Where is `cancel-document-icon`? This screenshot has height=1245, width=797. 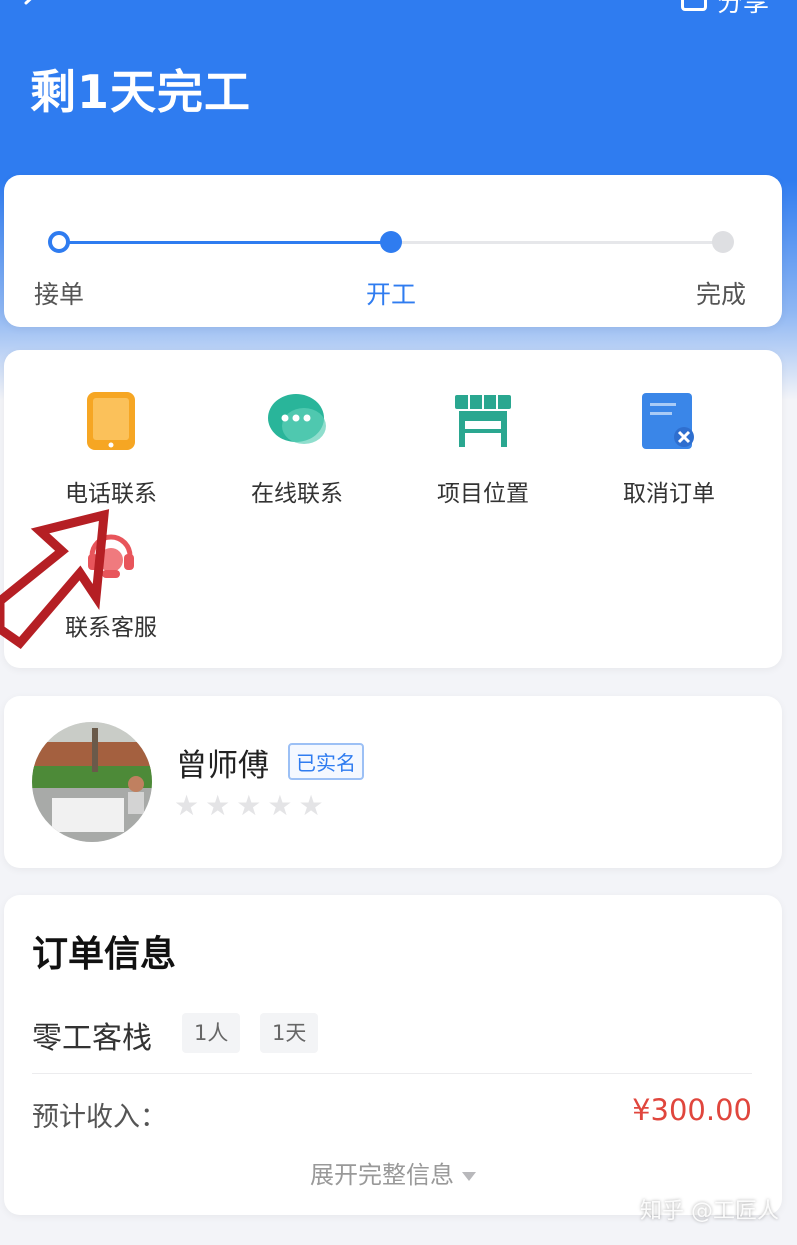 cancel-document-icon is located at coordinates (669, 421).